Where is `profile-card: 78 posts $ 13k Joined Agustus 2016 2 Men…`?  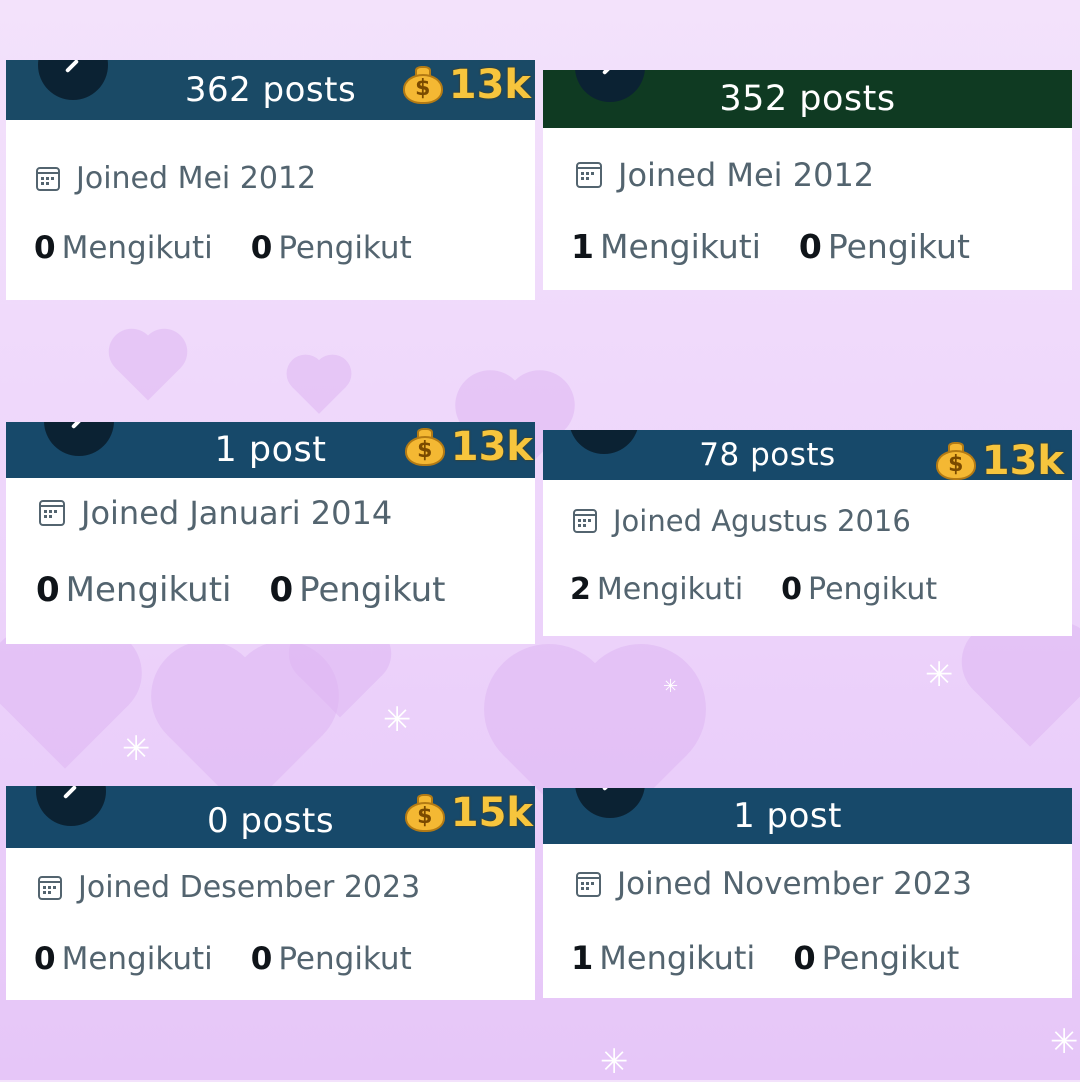 profile-card: 78 posts $ 13k Joined Agustus 2016 2 Men… is located at coordinates (807, 533).